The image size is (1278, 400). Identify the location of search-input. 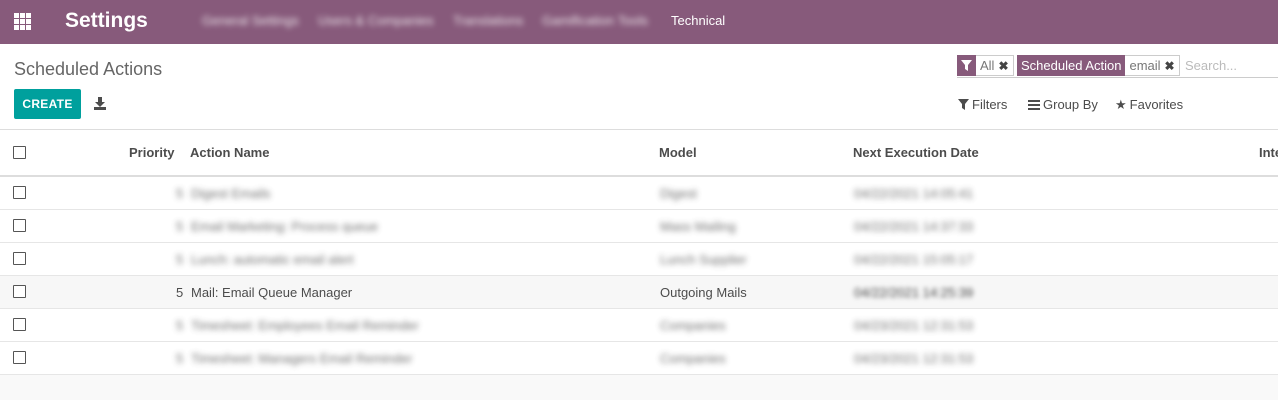
(1231, 65).